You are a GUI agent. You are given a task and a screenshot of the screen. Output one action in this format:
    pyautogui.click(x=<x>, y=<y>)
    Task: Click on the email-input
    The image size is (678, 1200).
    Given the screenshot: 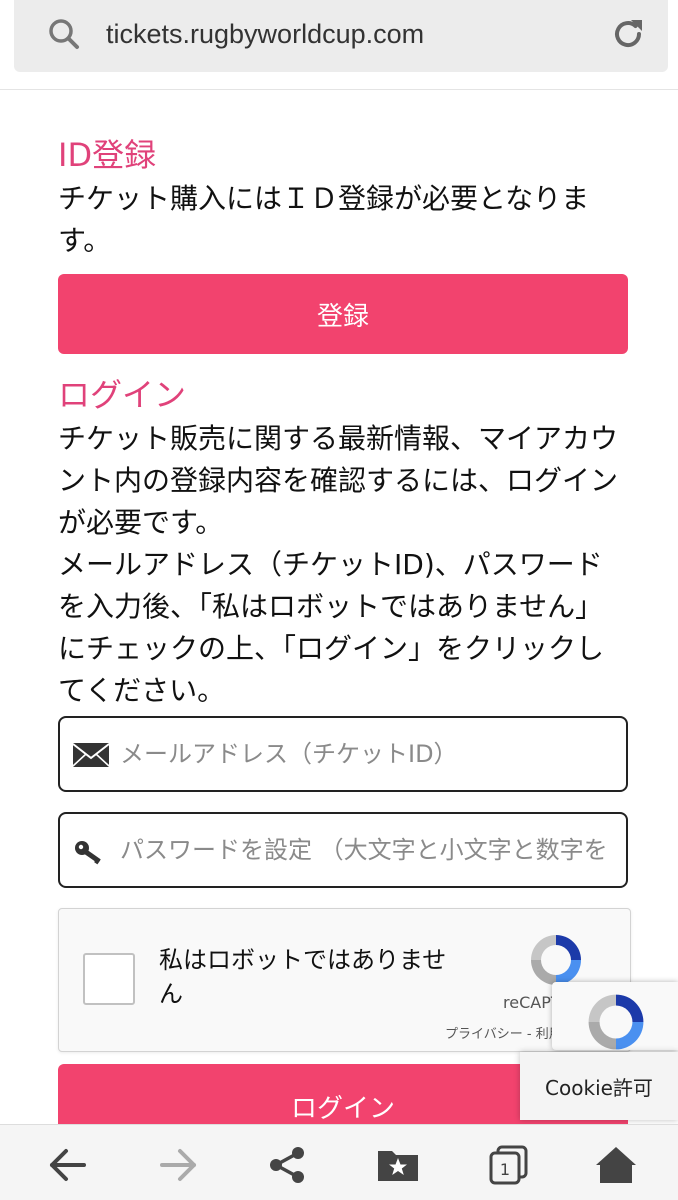 What is the action you would take?
    pyautogui.click(x=372, y=754)
    